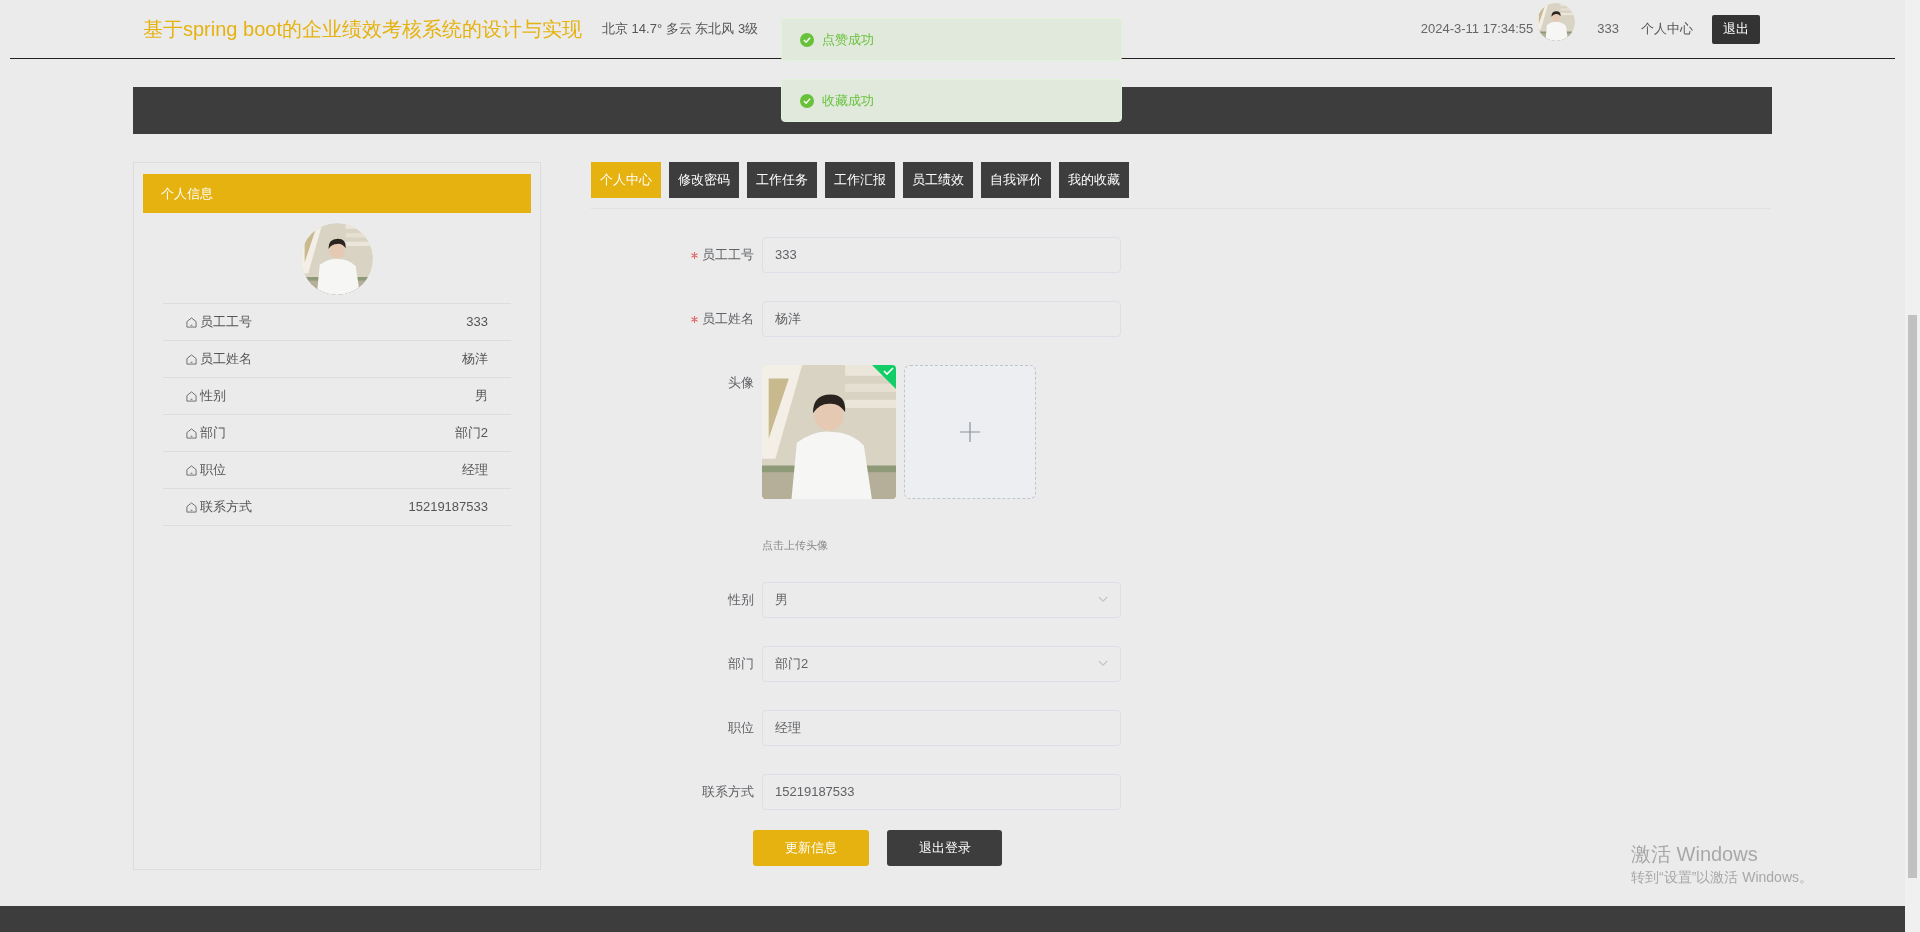  What do you see at coordinates (226, 322) in the screenshot?
I see `info-label: 员工工号` at bounding box center [226, 322].